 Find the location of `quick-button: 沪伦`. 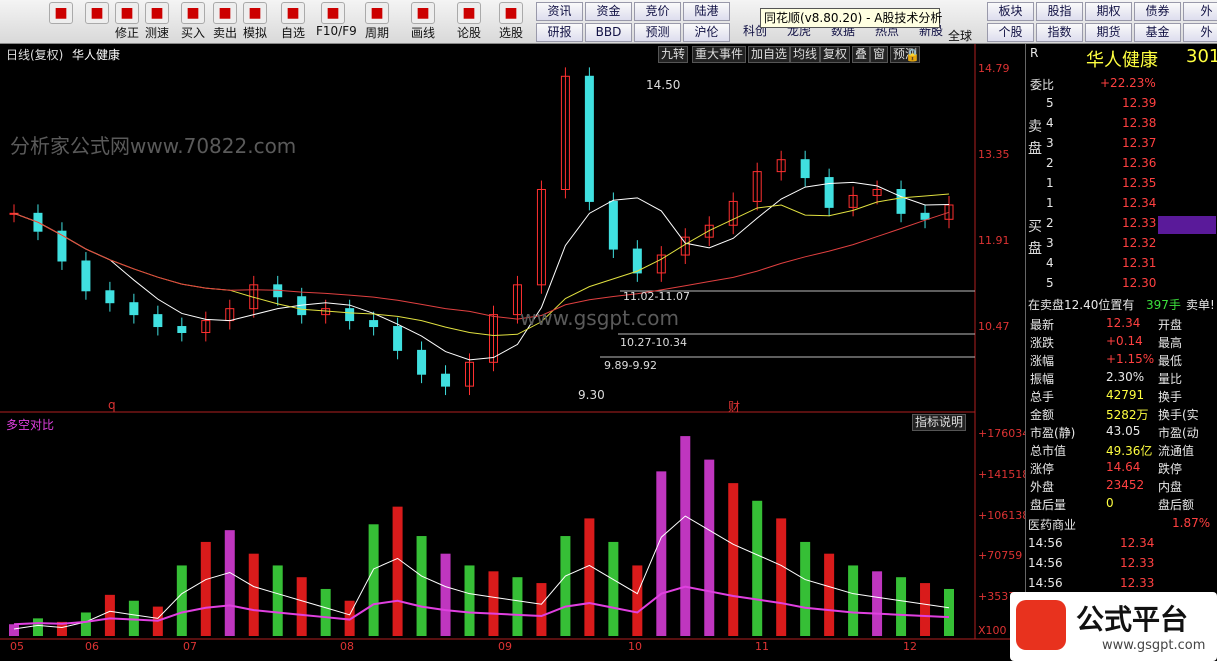

quick-button: 沪伦 is located at coordinates (706, 32).